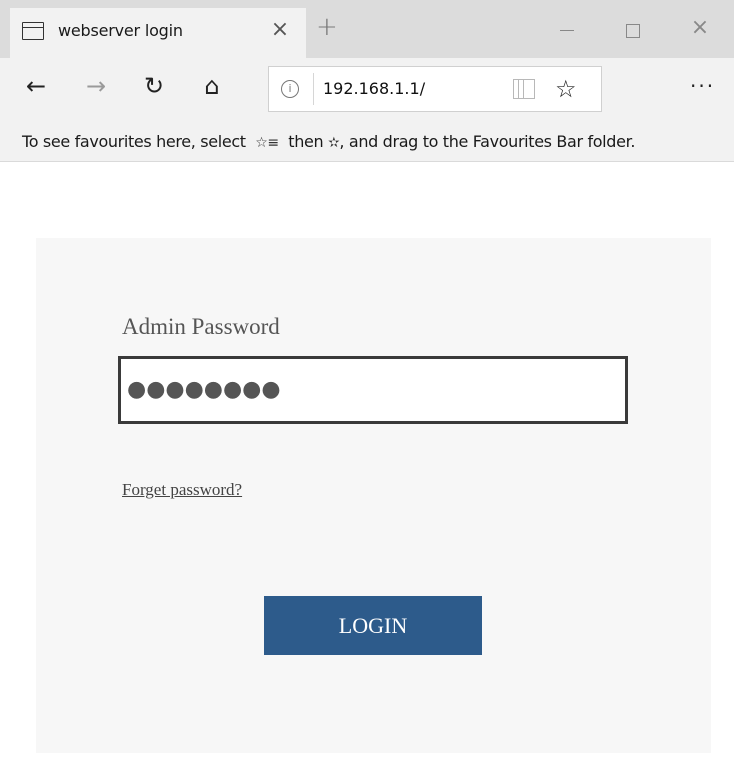  I want to click on page-icon, so click(33, 31).